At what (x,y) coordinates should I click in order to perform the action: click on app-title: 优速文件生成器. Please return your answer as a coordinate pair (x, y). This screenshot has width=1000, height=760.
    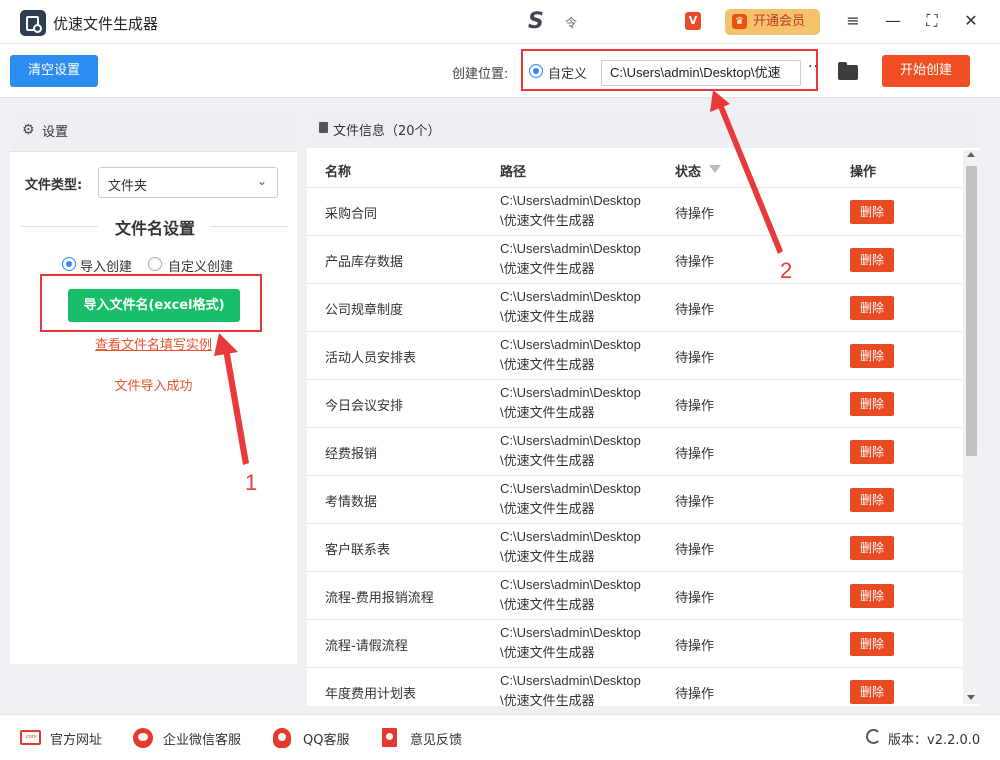
    Looking at the image, I should click on (106, 24).